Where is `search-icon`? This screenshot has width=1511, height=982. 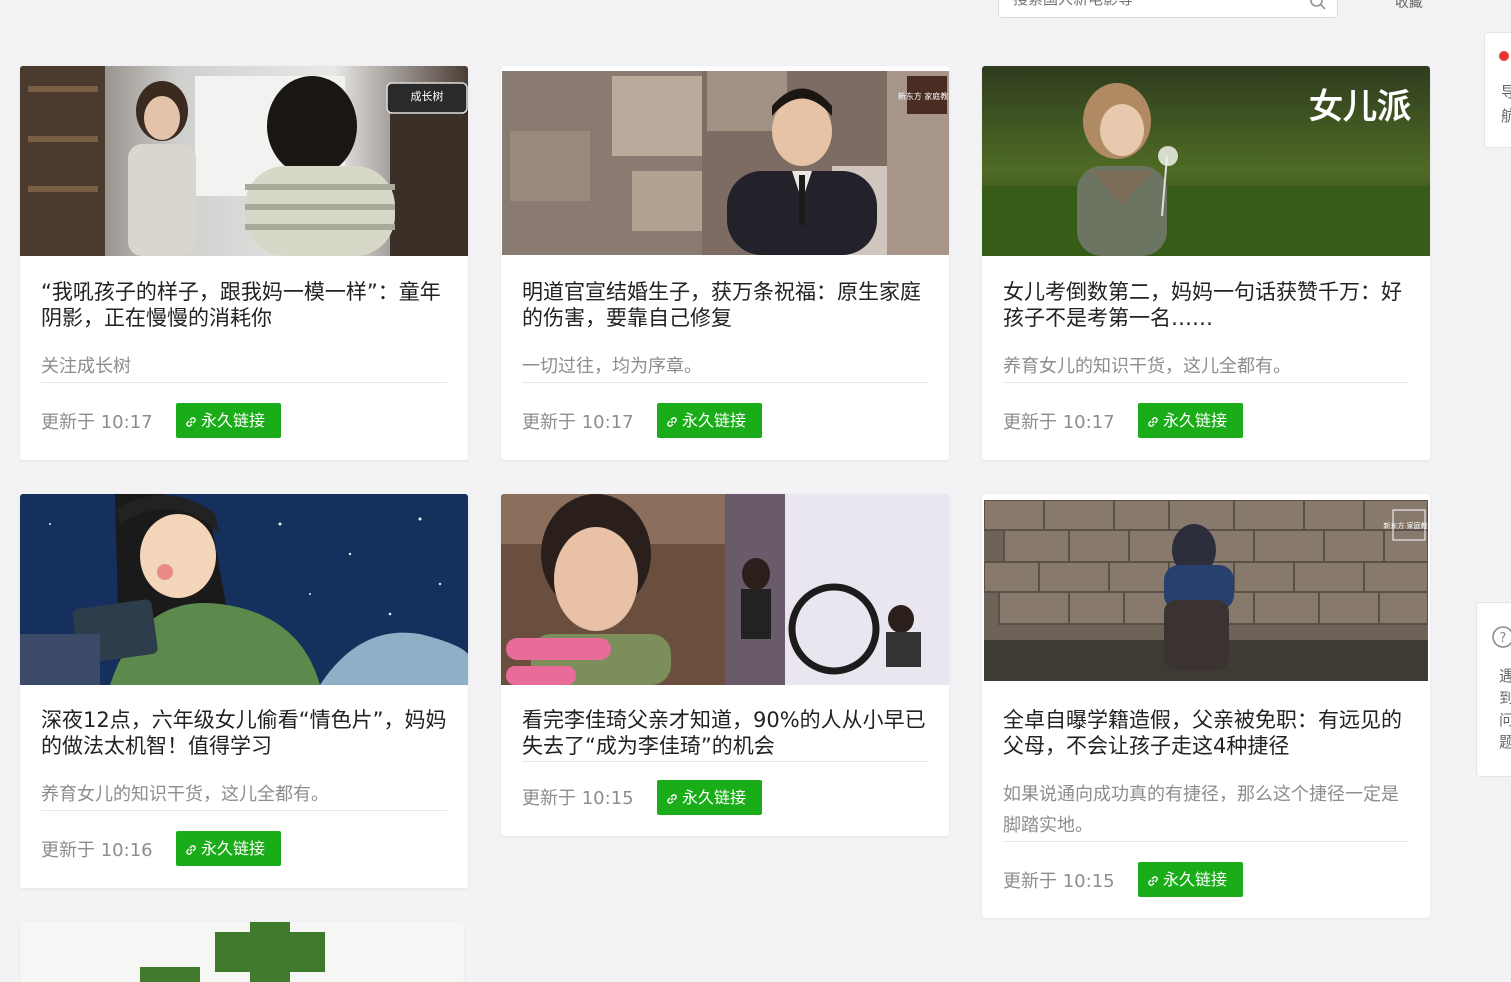
search-icon is located at coordinates (1318, 5).